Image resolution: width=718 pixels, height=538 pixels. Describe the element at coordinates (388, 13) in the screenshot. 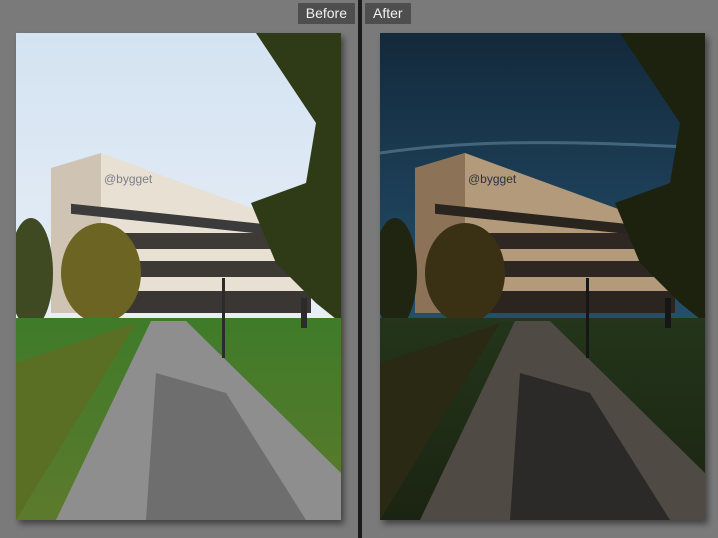

I see `after-label: After` at that location.